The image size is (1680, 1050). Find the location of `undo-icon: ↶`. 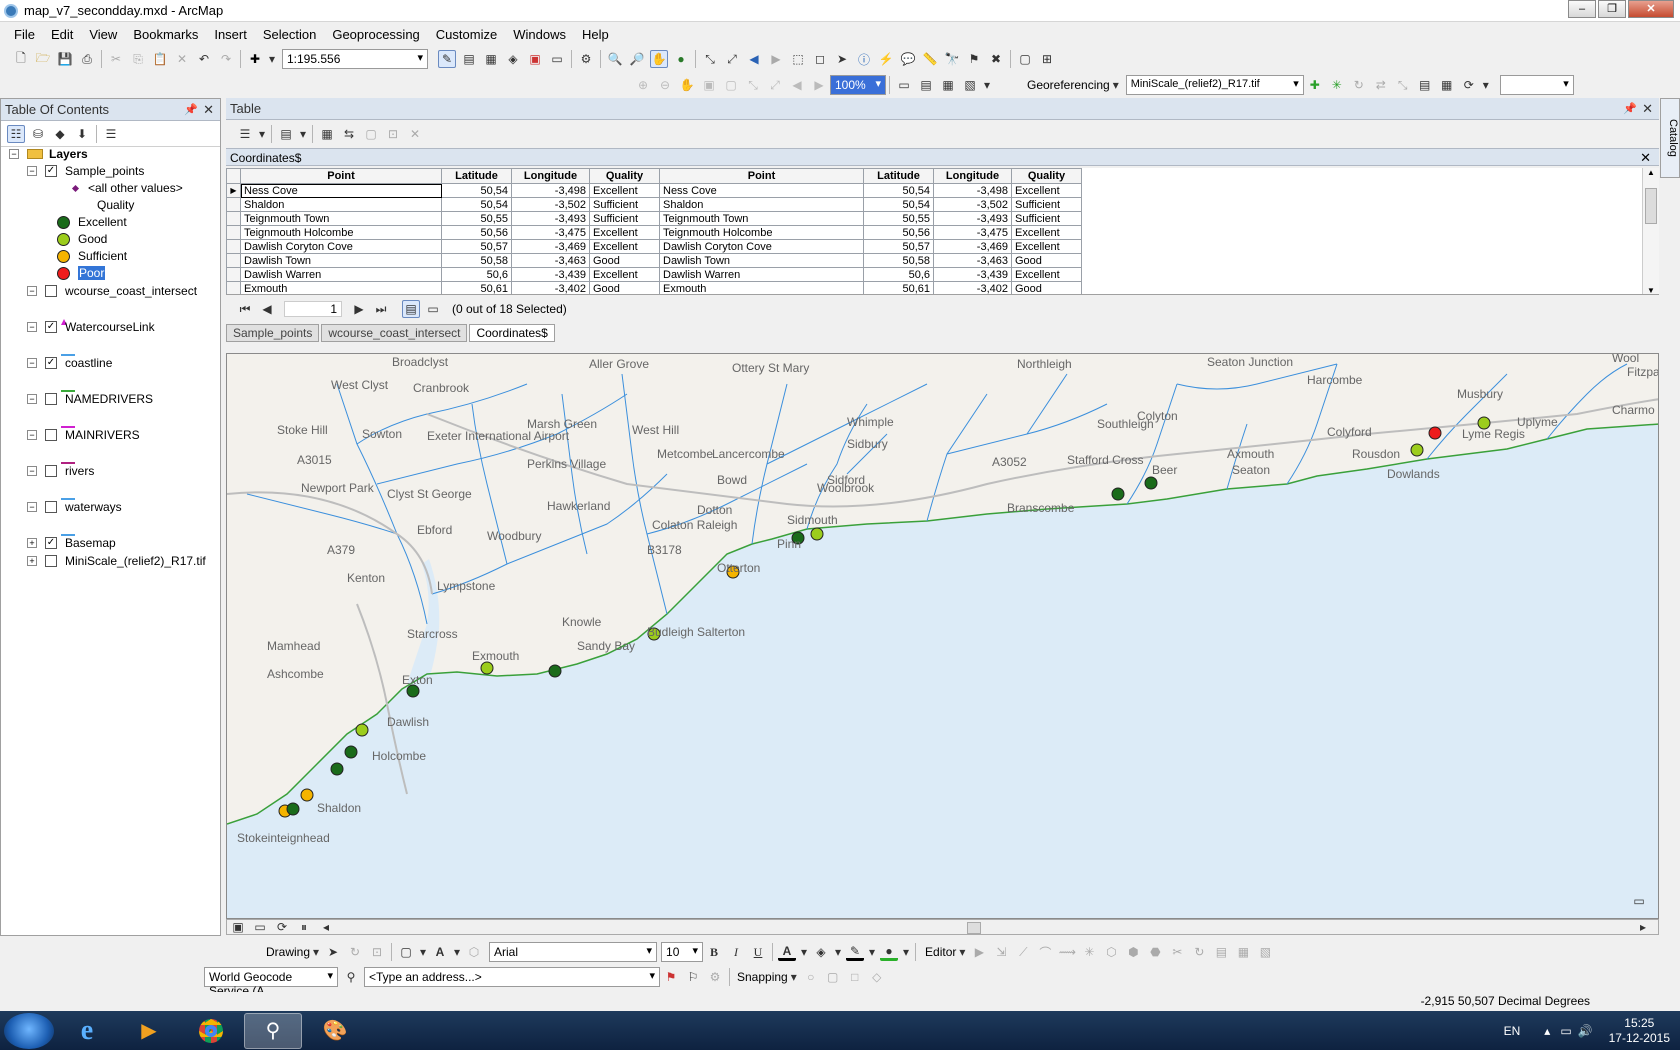

undo-icon: ↶ is located at coordinates (204, 59).